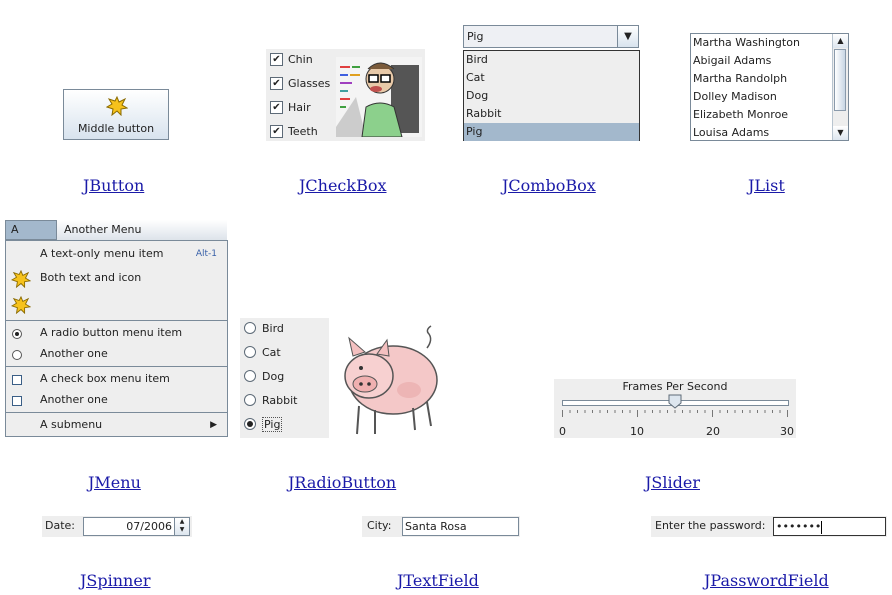  What do you see at coordinates (840, 41) in the screenshot?
I see `scroll-up-icon: ▲` at bounding box center [840, 41].